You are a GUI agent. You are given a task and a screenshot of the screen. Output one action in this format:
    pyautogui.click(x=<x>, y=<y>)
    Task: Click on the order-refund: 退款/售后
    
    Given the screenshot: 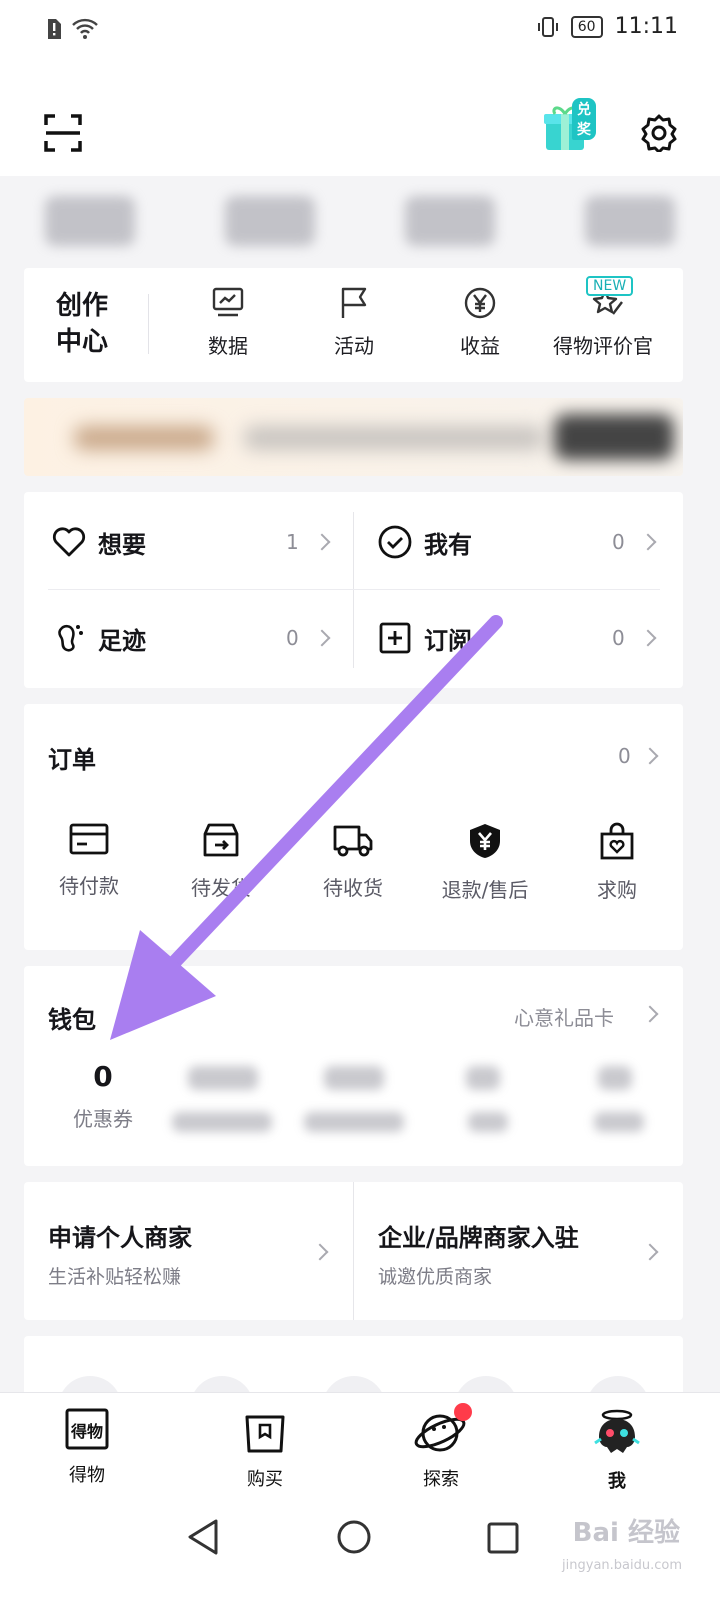 What is the action you would take?
    pyautogui.click(x=485, y=862)
    